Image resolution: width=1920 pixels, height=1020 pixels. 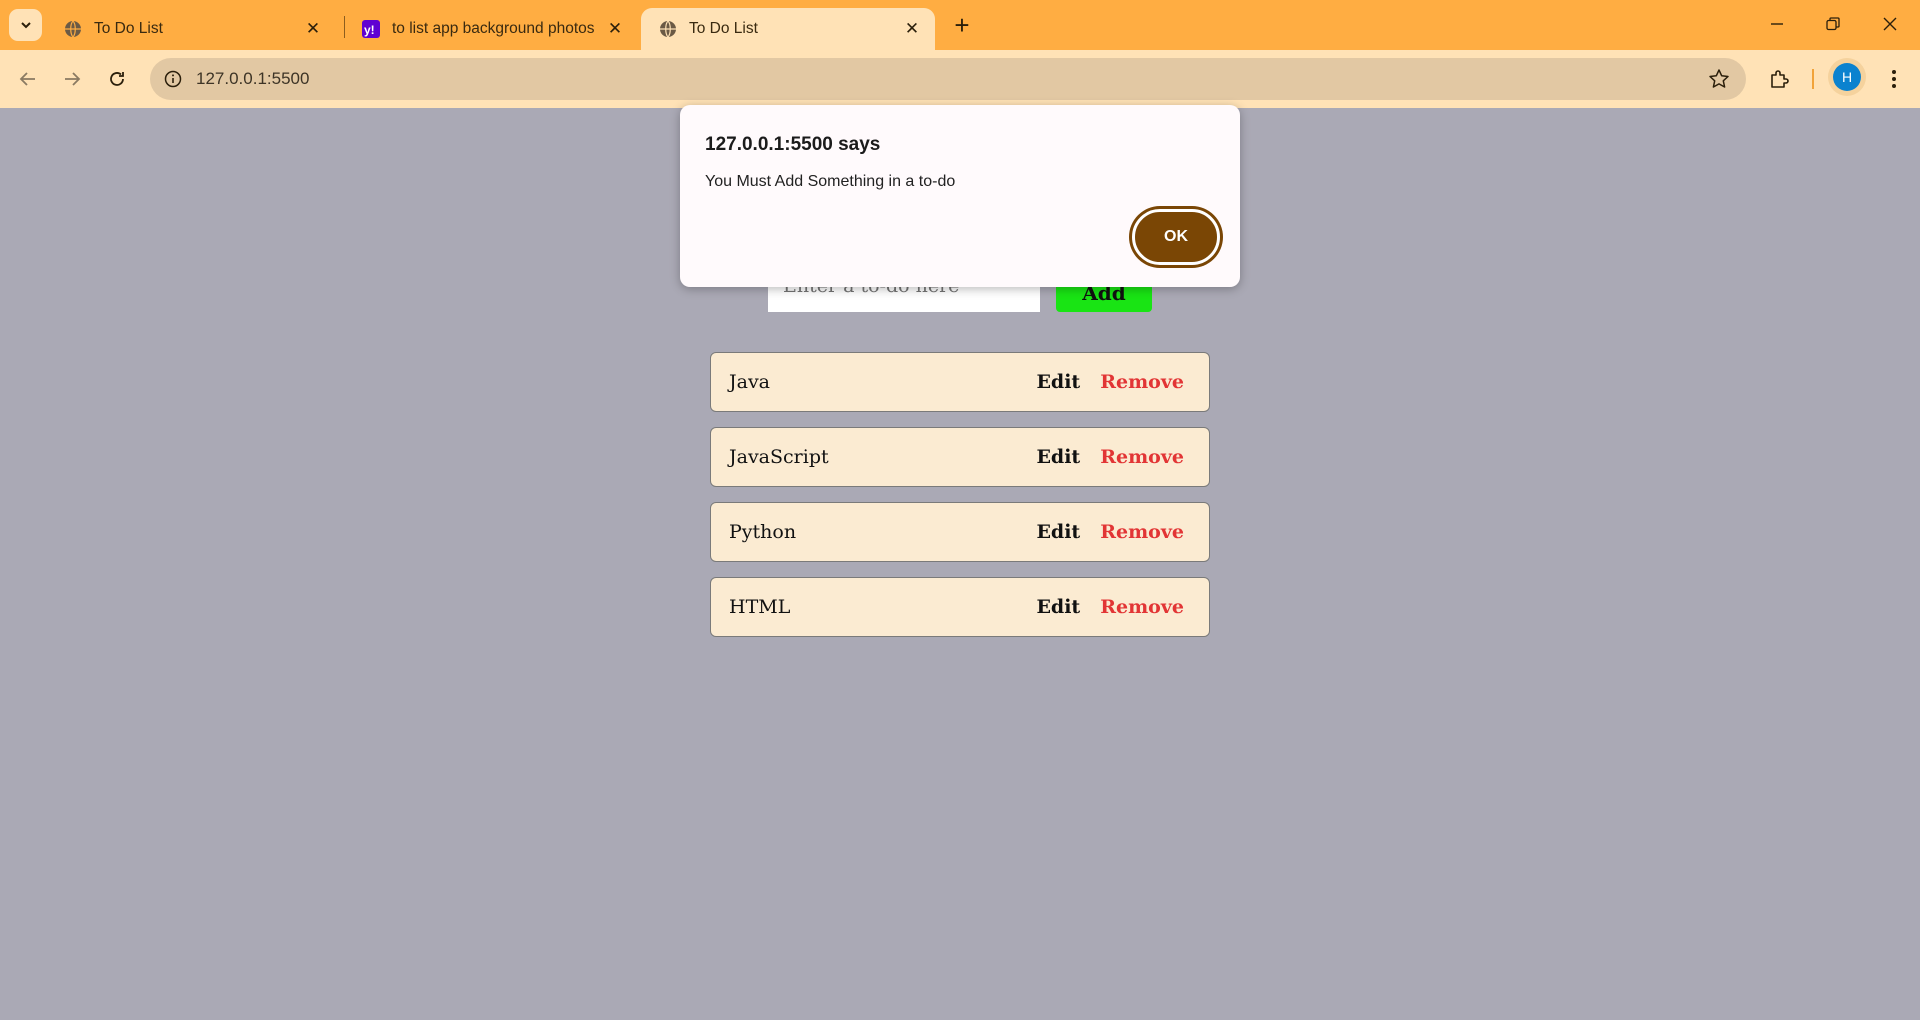 I want to click on puzzle-icon, so click(x=1780, y=79).